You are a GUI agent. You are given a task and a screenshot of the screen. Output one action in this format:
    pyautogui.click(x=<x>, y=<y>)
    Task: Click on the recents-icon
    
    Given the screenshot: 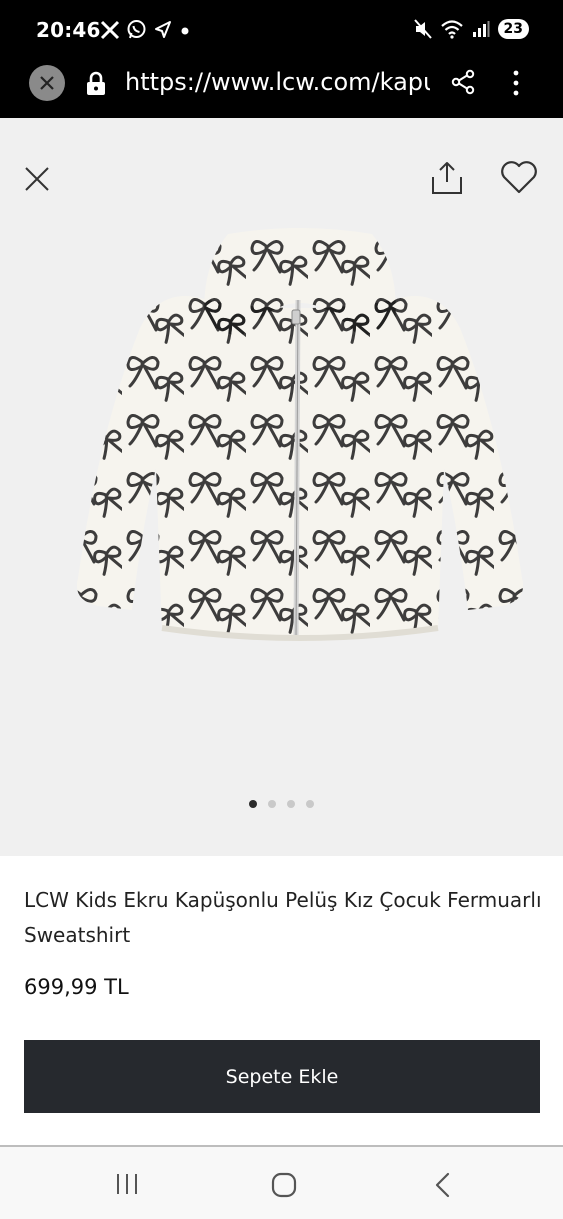 What is the action you would take?
    pyautogui.click(x=127, y=1184)
    